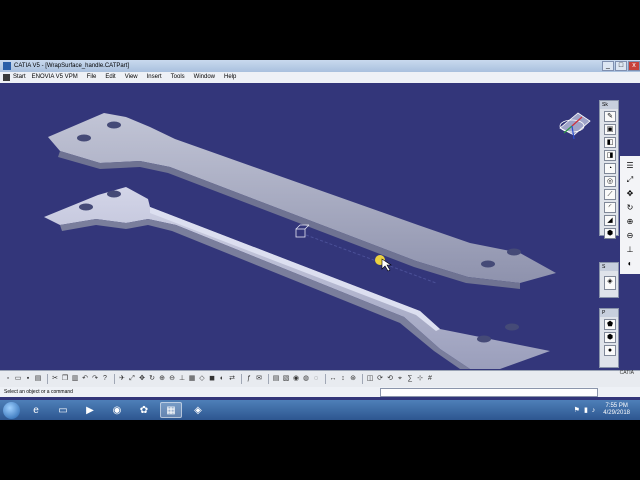  I want to click on normal-view-tool-icon: ⊥, so click(182, 379).